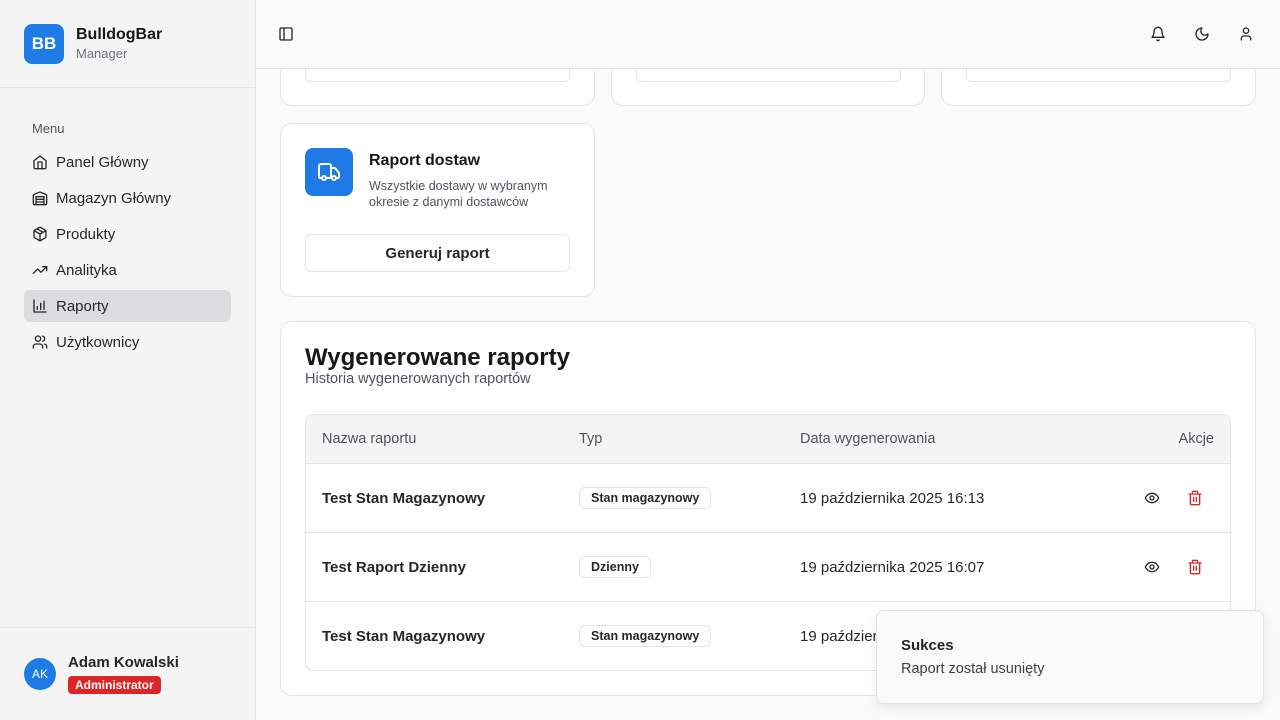 This screenshot has height=720, width=1280. What do you see at coordinates (82, 306) in the screenshot?
I see `sidebar-item-label: Raporty` at bounding box center [82, 306].